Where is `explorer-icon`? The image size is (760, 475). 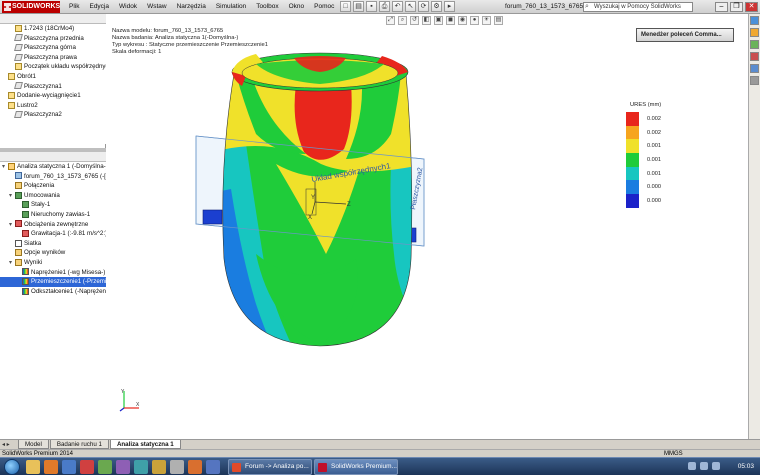
explorer-icon is located at coordinates (33, 467).